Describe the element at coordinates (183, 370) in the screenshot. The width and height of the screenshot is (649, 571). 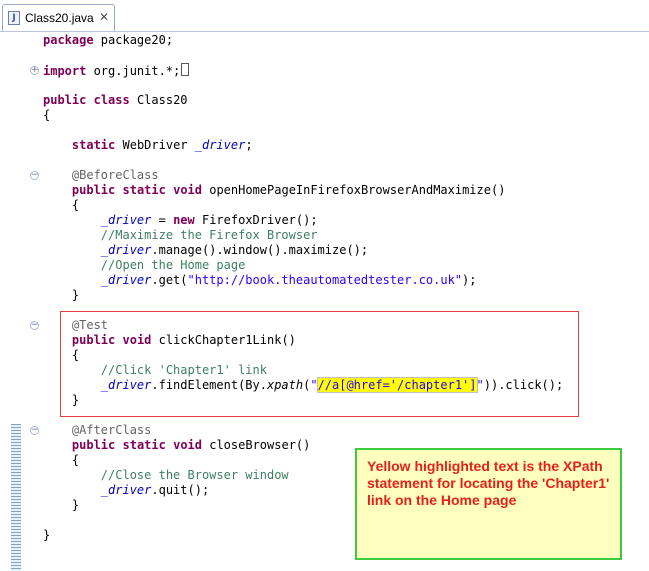
I see `code-line-comment-click: //Click 'Chapter1' link` at that location.